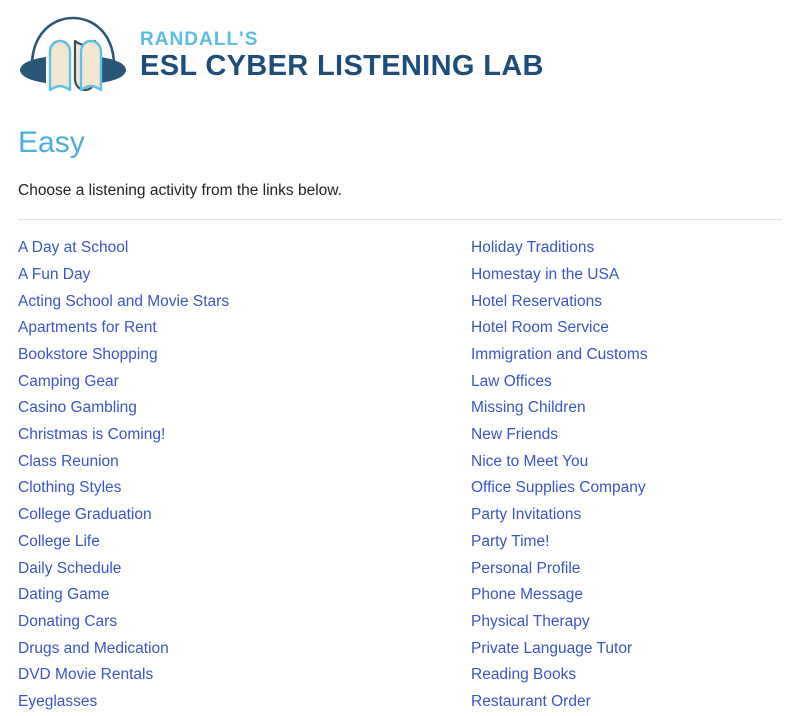 This screenshot has height=716, width=800. I want to click on activity-link: Restaurant Order, so click(626, 702).